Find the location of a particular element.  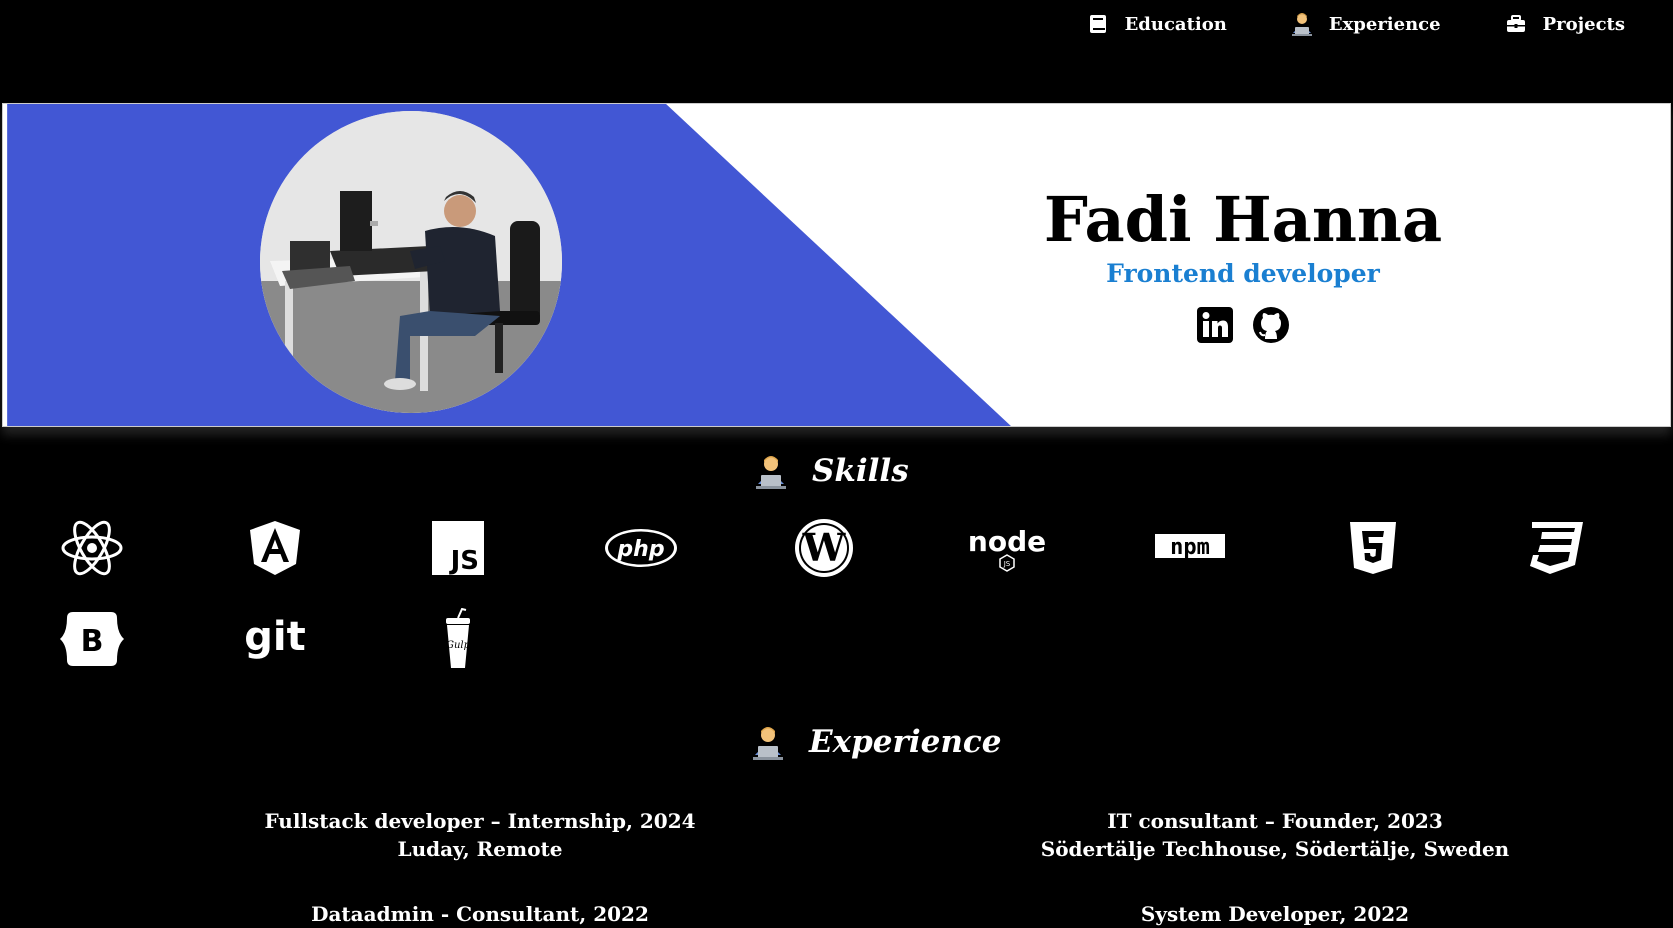

svg-text: php is located at coordinates (640, 549).